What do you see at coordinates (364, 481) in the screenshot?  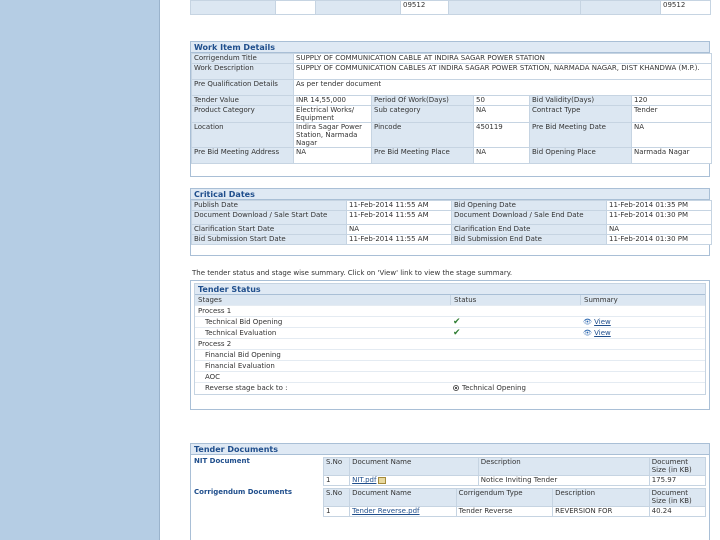 I see `document-link: NIT.pdf` at bounding box center [364, 481].